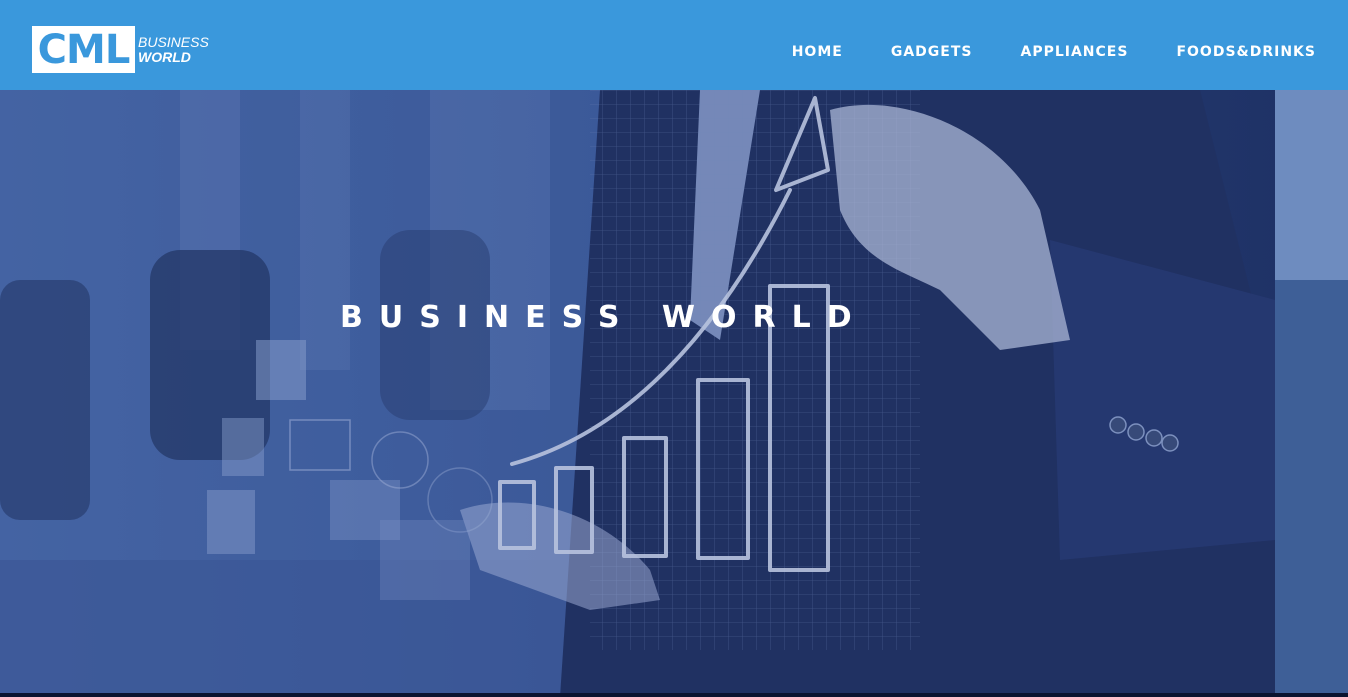 The width and height of the screenshot is (1348, 697). I want to click on nav-foods-drinks: FOODS&DRINKS, so click(1246, 52).